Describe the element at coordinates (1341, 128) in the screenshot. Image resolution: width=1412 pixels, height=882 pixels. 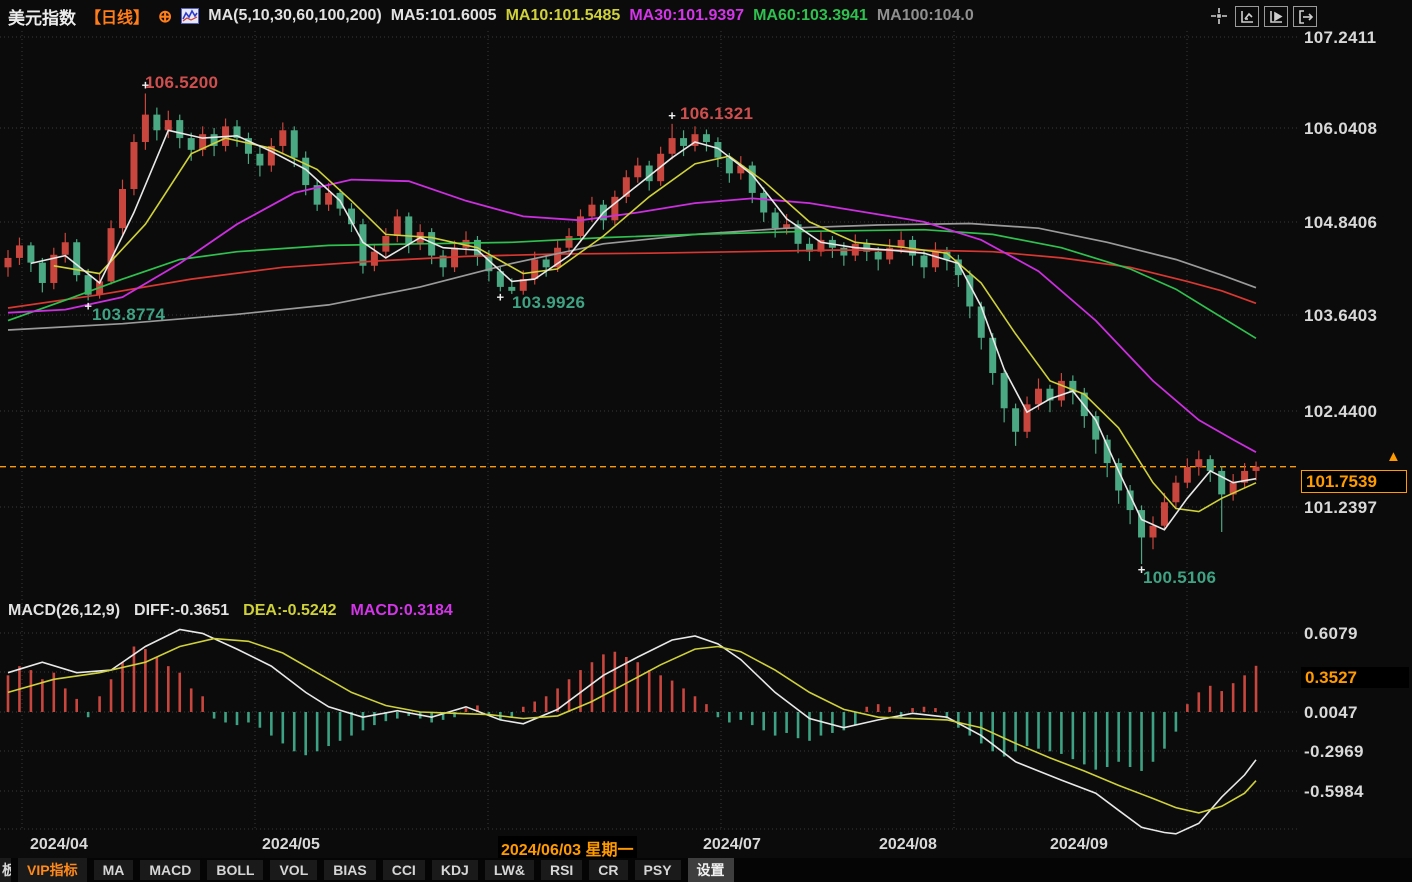
I see `price-axis-label: 106.0408` at that location.